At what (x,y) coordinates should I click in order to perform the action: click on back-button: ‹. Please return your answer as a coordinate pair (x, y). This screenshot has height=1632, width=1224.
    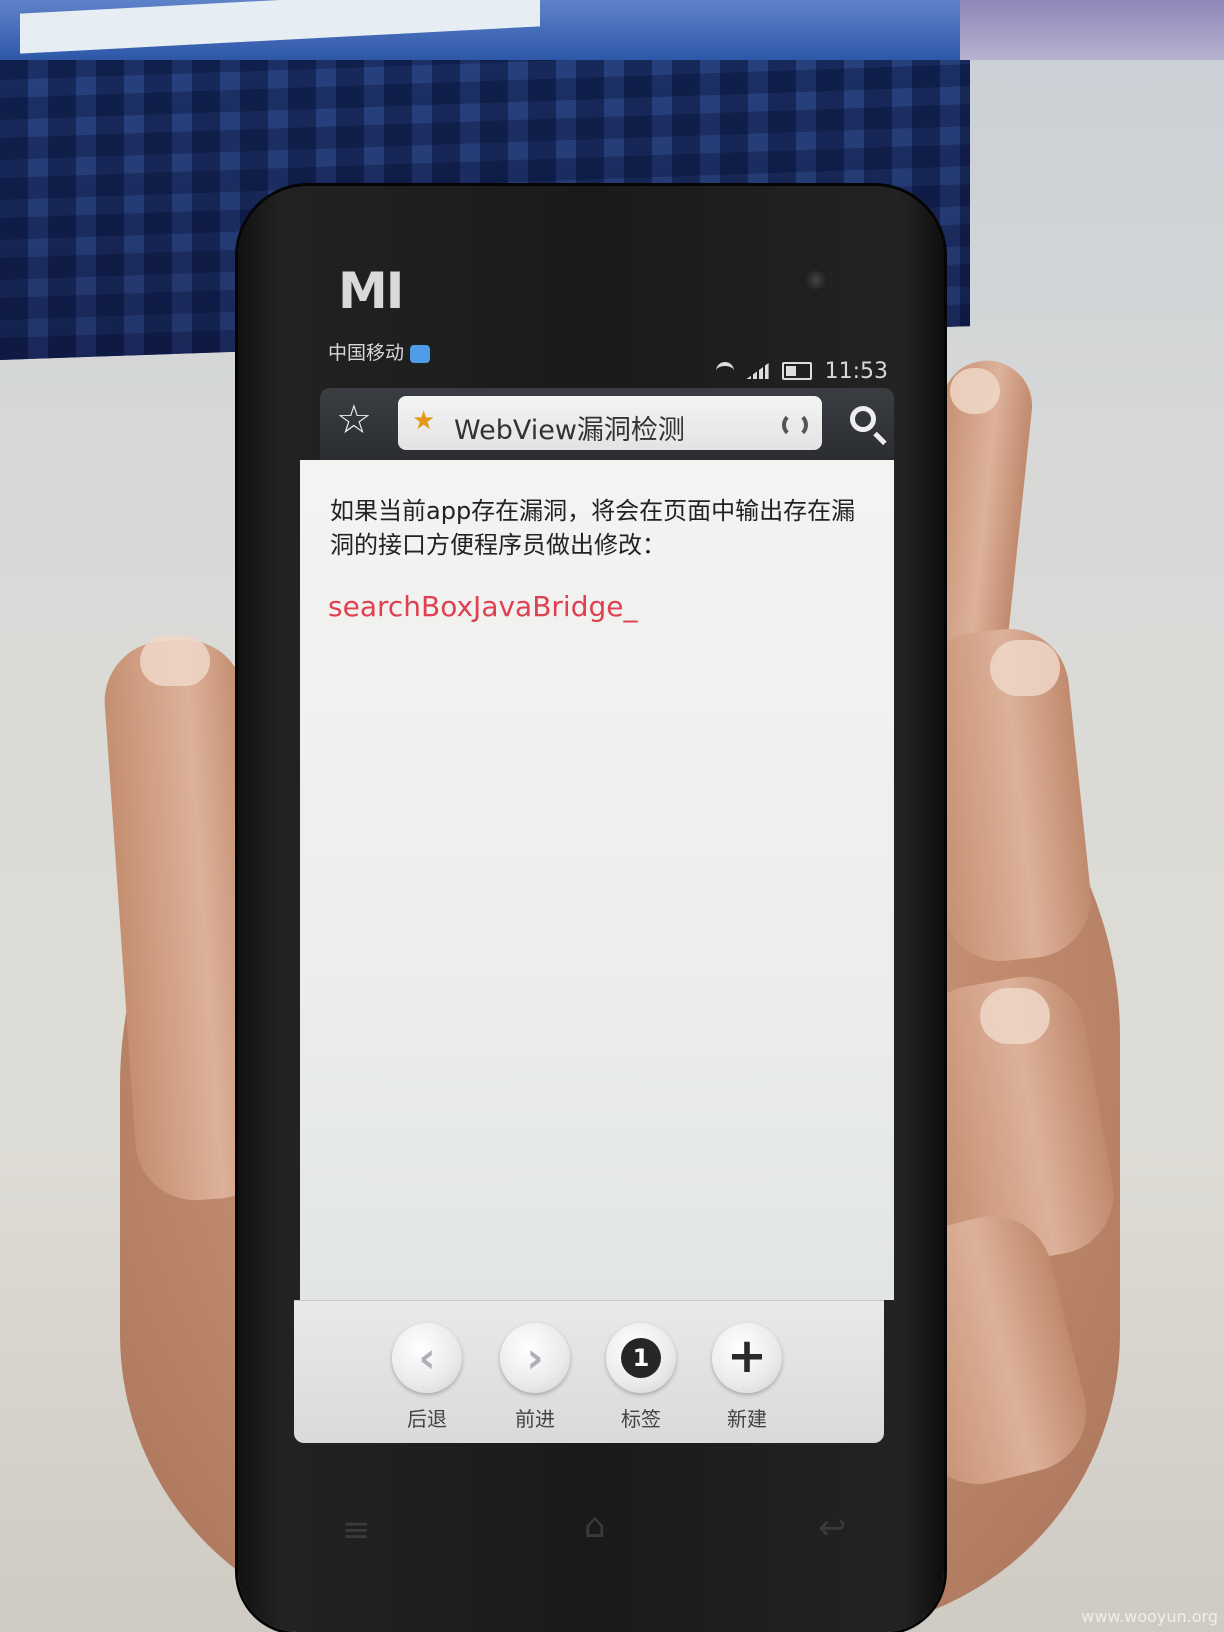
    Looking at the image, I should click on (427, 1358).